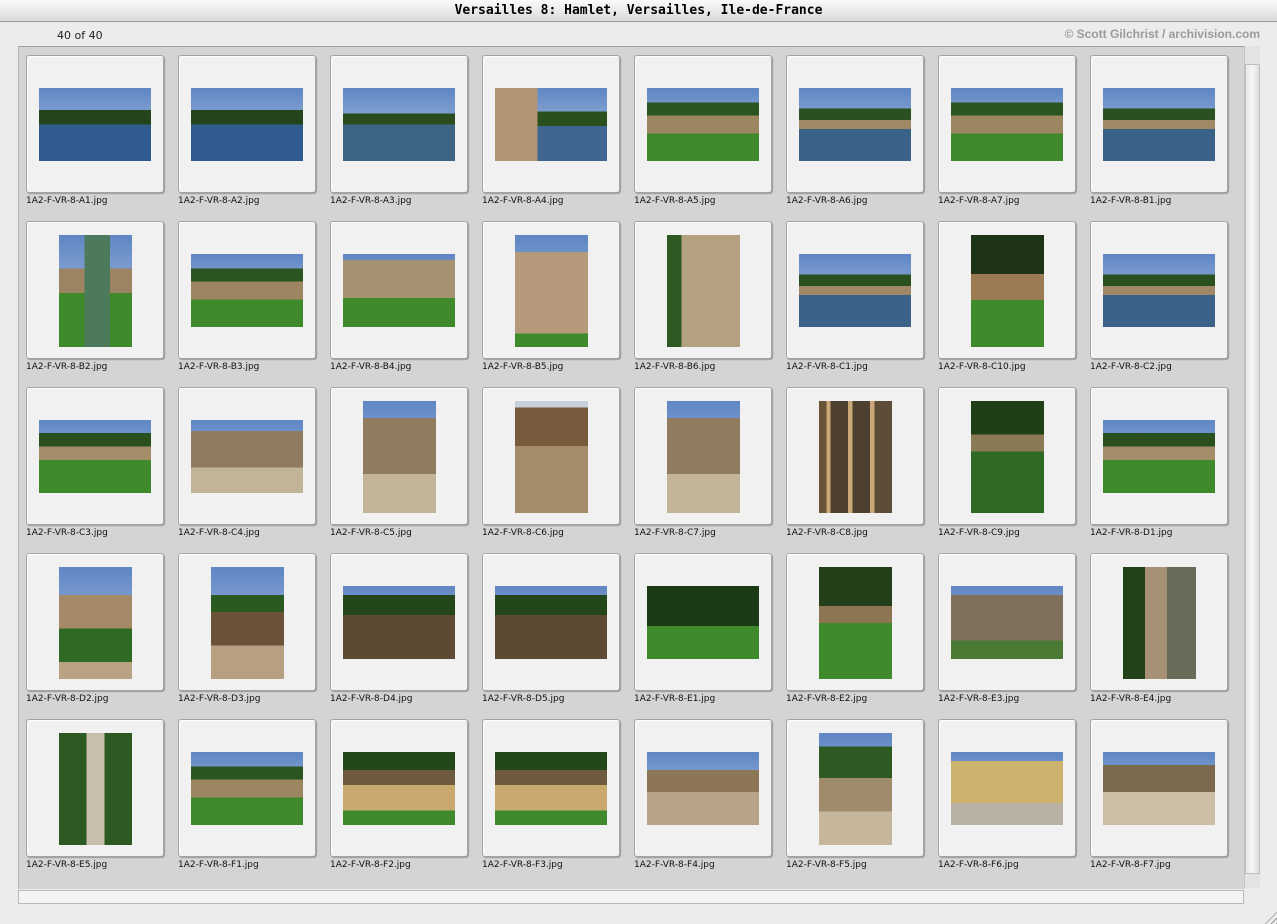  I want to click on thumbnail-cell: 1A2-F-VR-8-F6.jpg, so click(1003, 795).